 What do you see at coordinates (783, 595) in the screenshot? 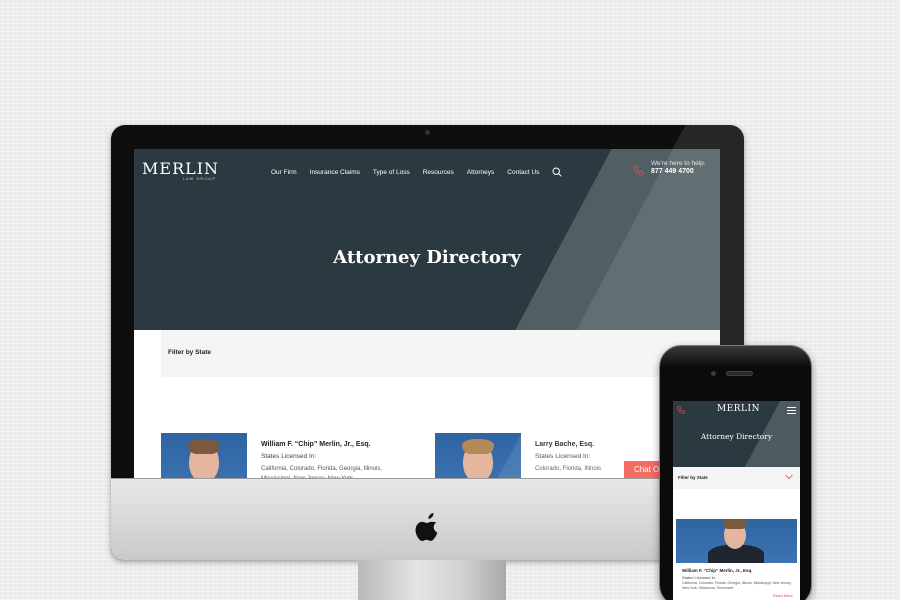
I see `mobile-read-more-link: Read More` at bounding box center [783, 595].